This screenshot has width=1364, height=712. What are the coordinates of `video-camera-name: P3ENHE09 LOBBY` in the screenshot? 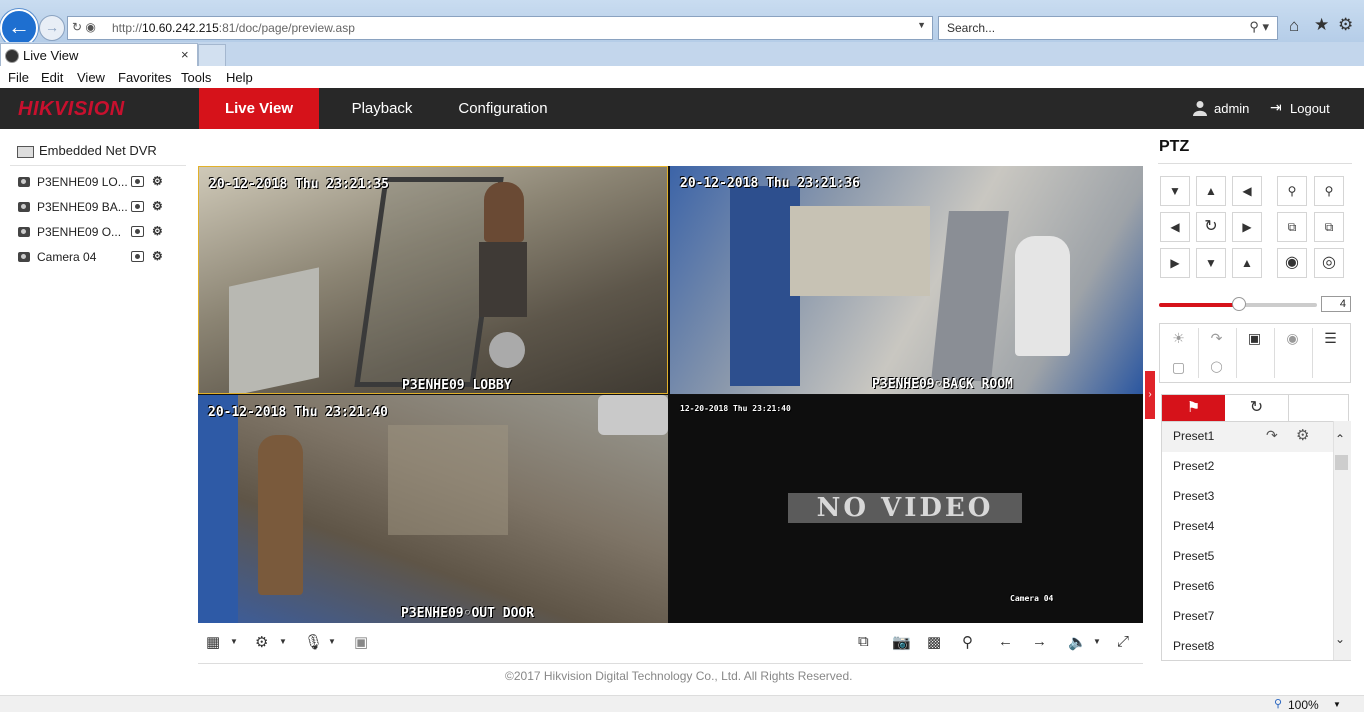 It's located at (457, 385).